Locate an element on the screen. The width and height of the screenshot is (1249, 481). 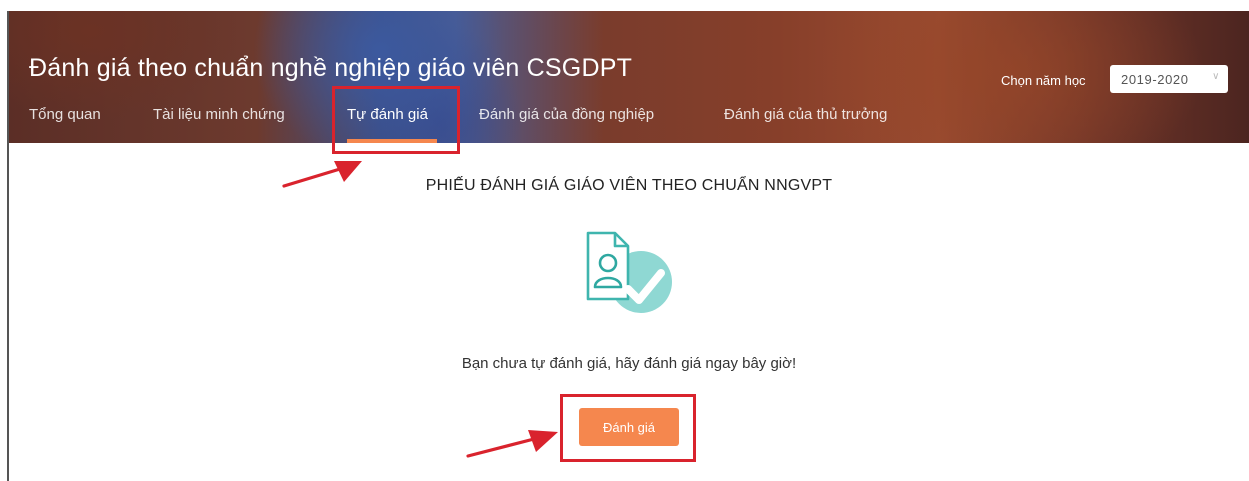
tab-principal-assessment: Đánh giá của thủ trưởng is located at coordinates (805, 114).